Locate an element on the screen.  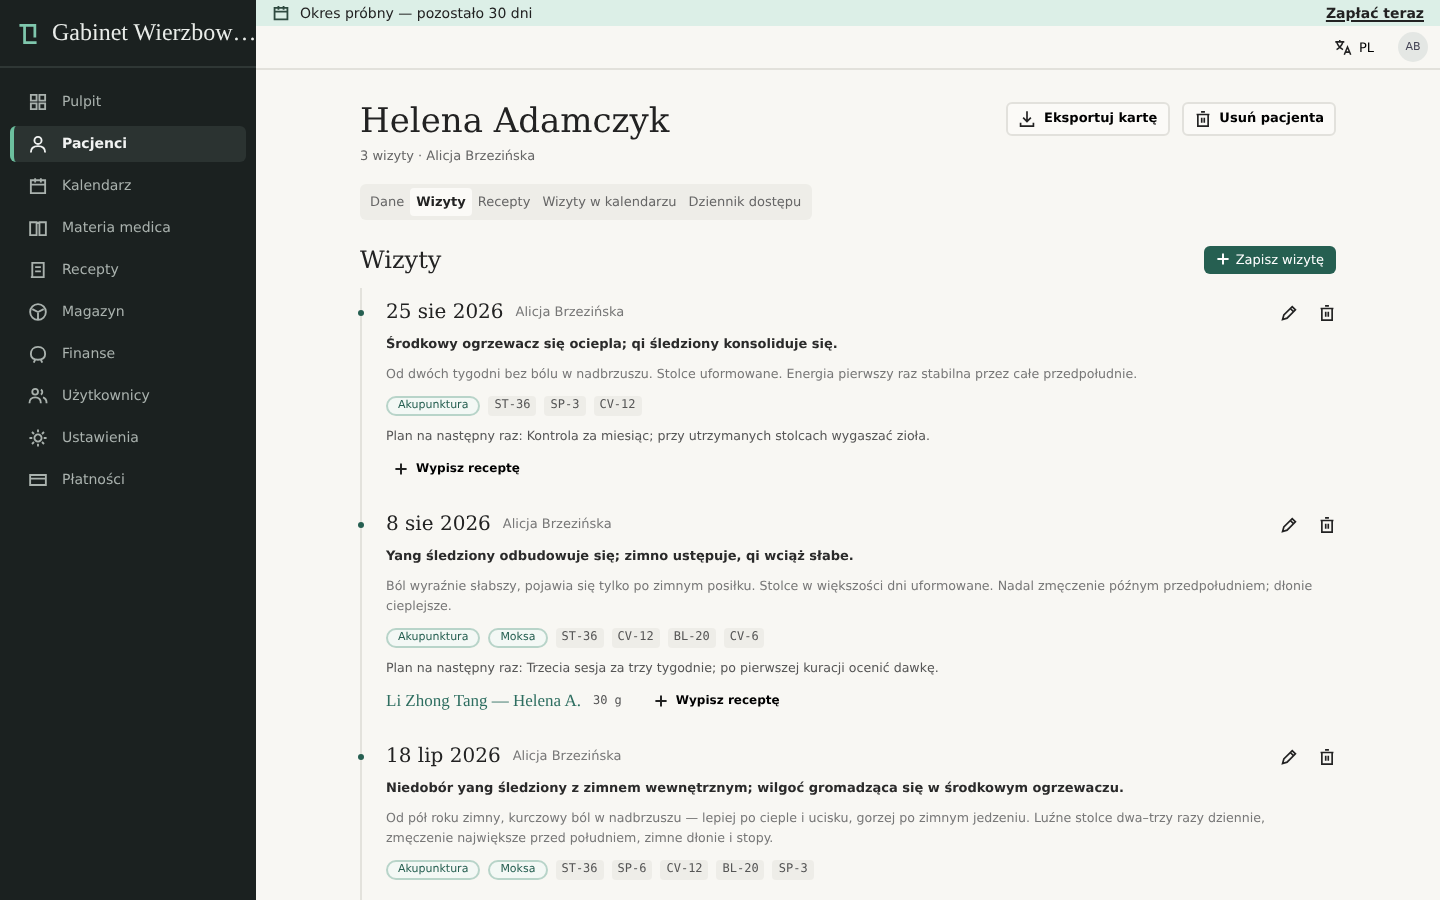
visit-date: 18 lip 2026 is located at coordinates (443, 756).